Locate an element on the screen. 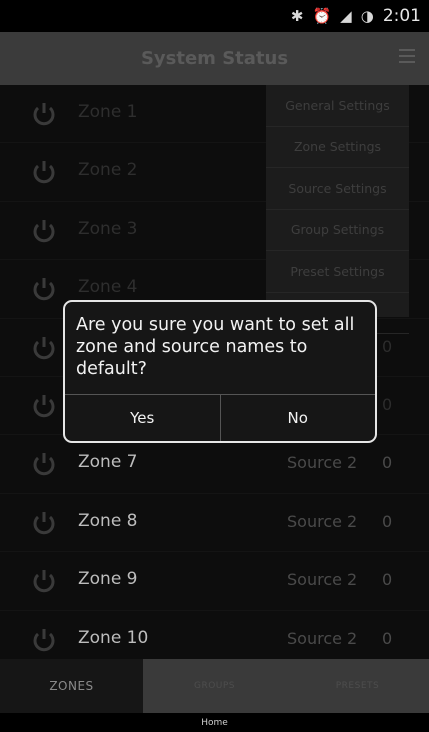 The width and height of the screenshot is (429, 732). tab-presets: PRESETS is located at coordinates (357, 686).